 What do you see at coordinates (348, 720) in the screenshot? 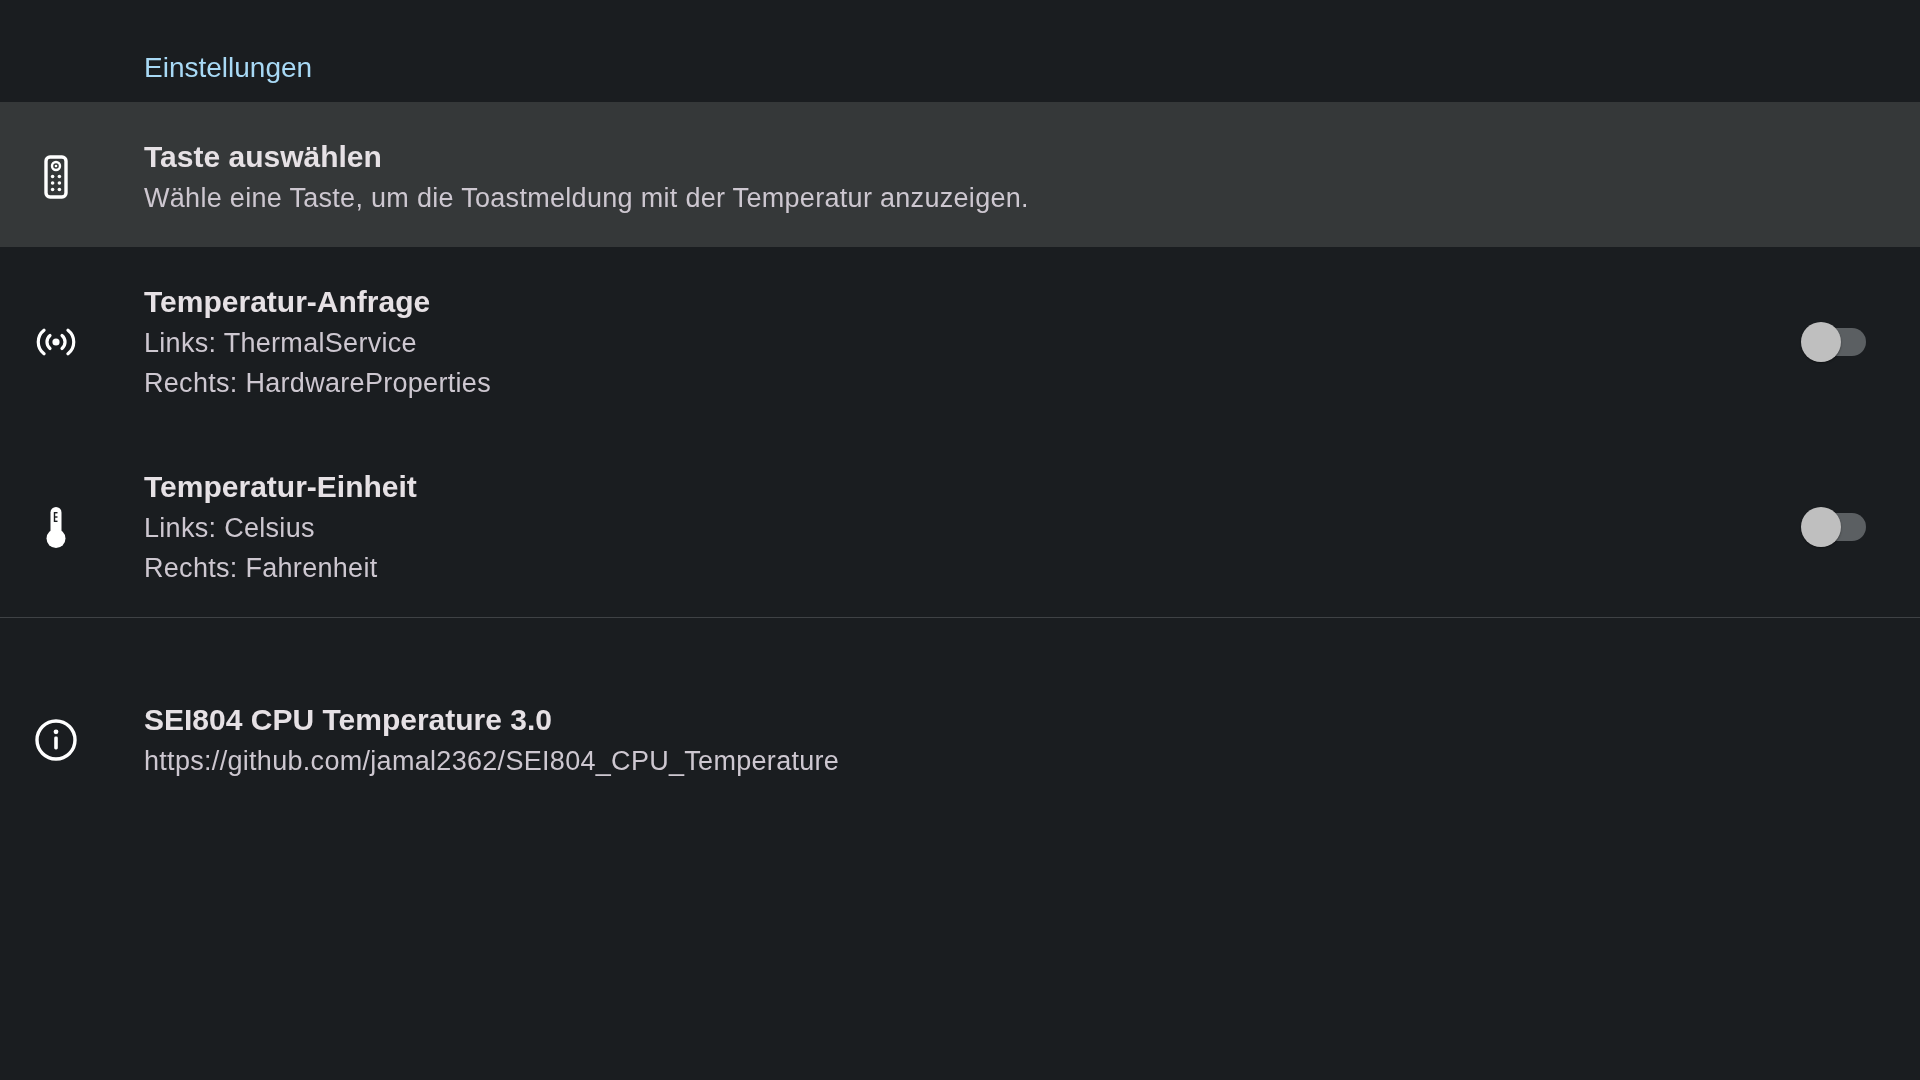
I see `app-version-title: SEI804 CPU Temperature 3.0` at bounding box center [348, 720].